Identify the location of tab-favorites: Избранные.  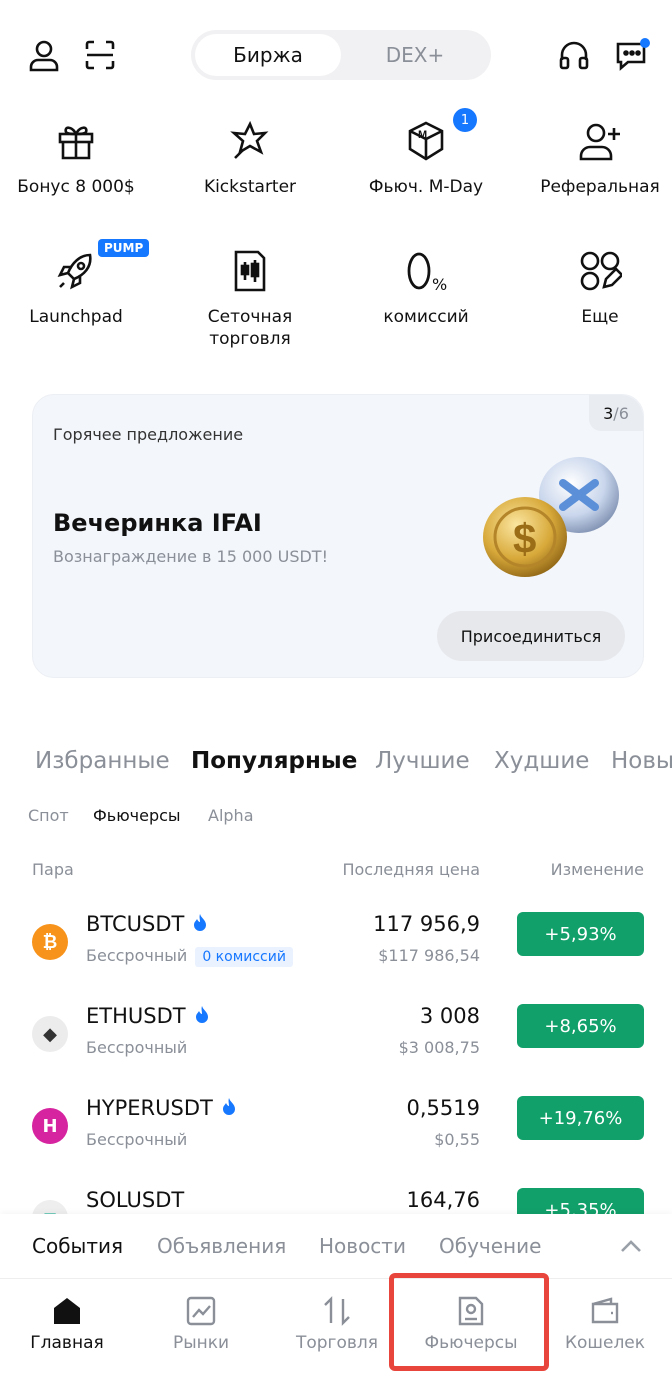
(102, 761).